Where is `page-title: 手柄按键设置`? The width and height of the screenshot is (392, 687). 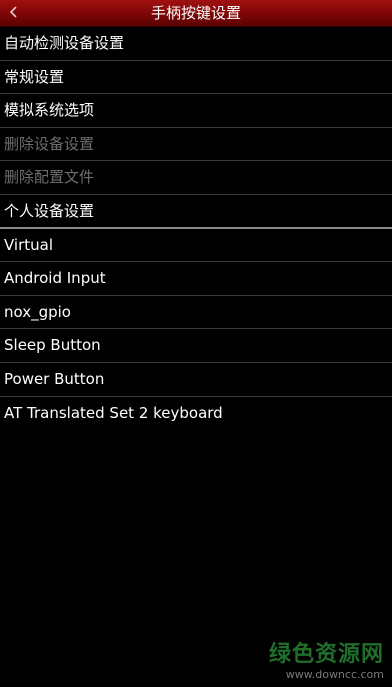
page-title: 手柄按键设置 is located at coordinates (195, 13).